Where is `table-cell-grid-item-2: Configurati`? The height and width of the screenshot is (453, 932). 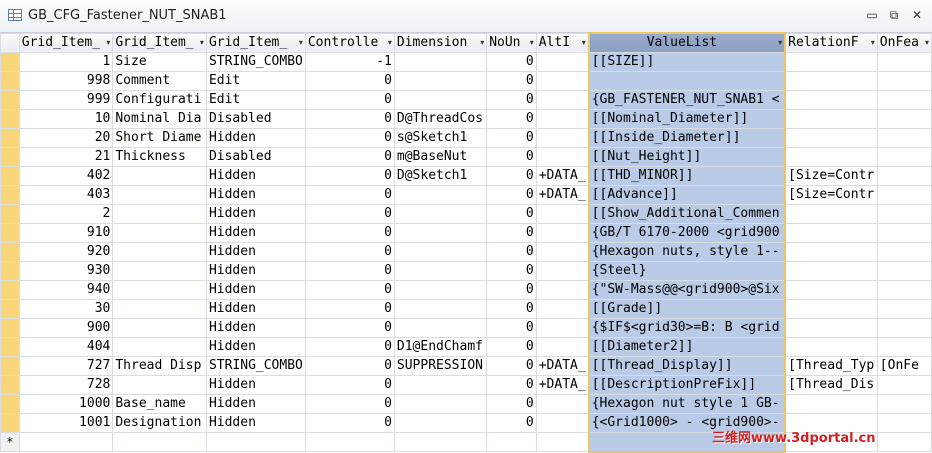 table-cell-grid-item-2: Configurati is located at coordinates (159, 100).